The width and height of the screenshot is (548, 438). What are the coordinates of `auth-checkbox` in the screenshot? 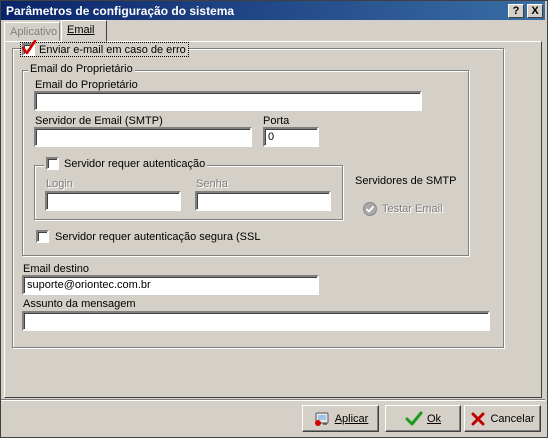 It's located at (52, 163).